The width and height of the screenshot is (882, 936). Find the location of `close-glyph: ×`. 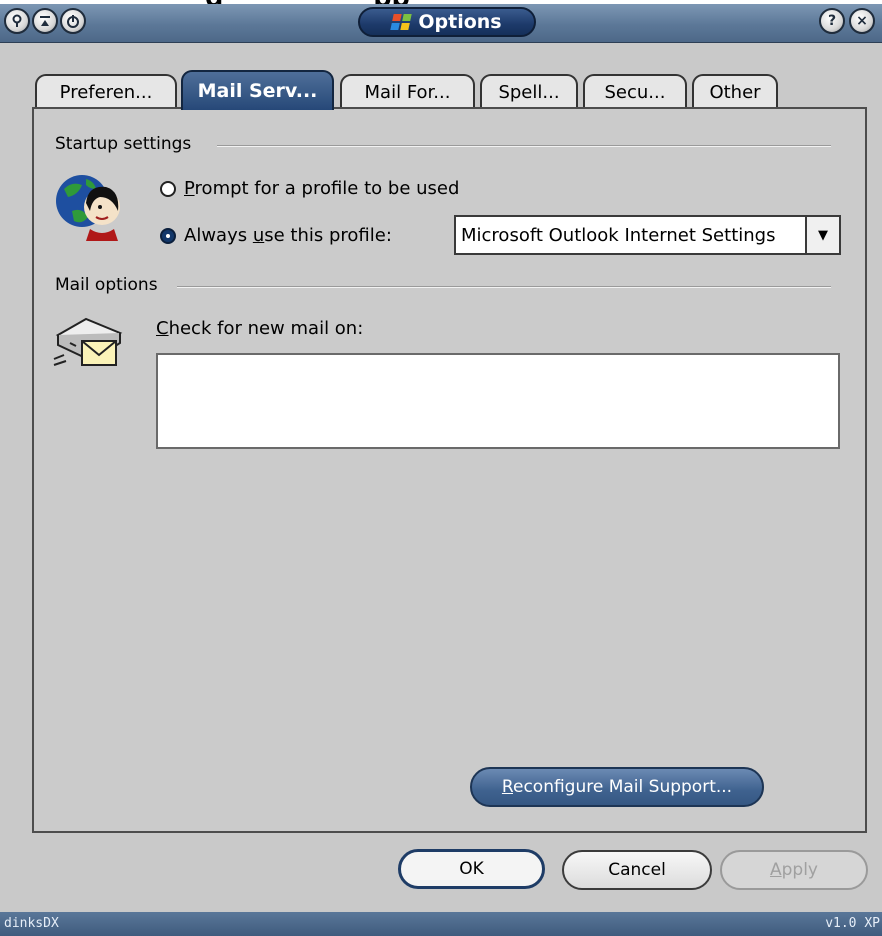

close-glyph: × is located at coordinates (862, 21).